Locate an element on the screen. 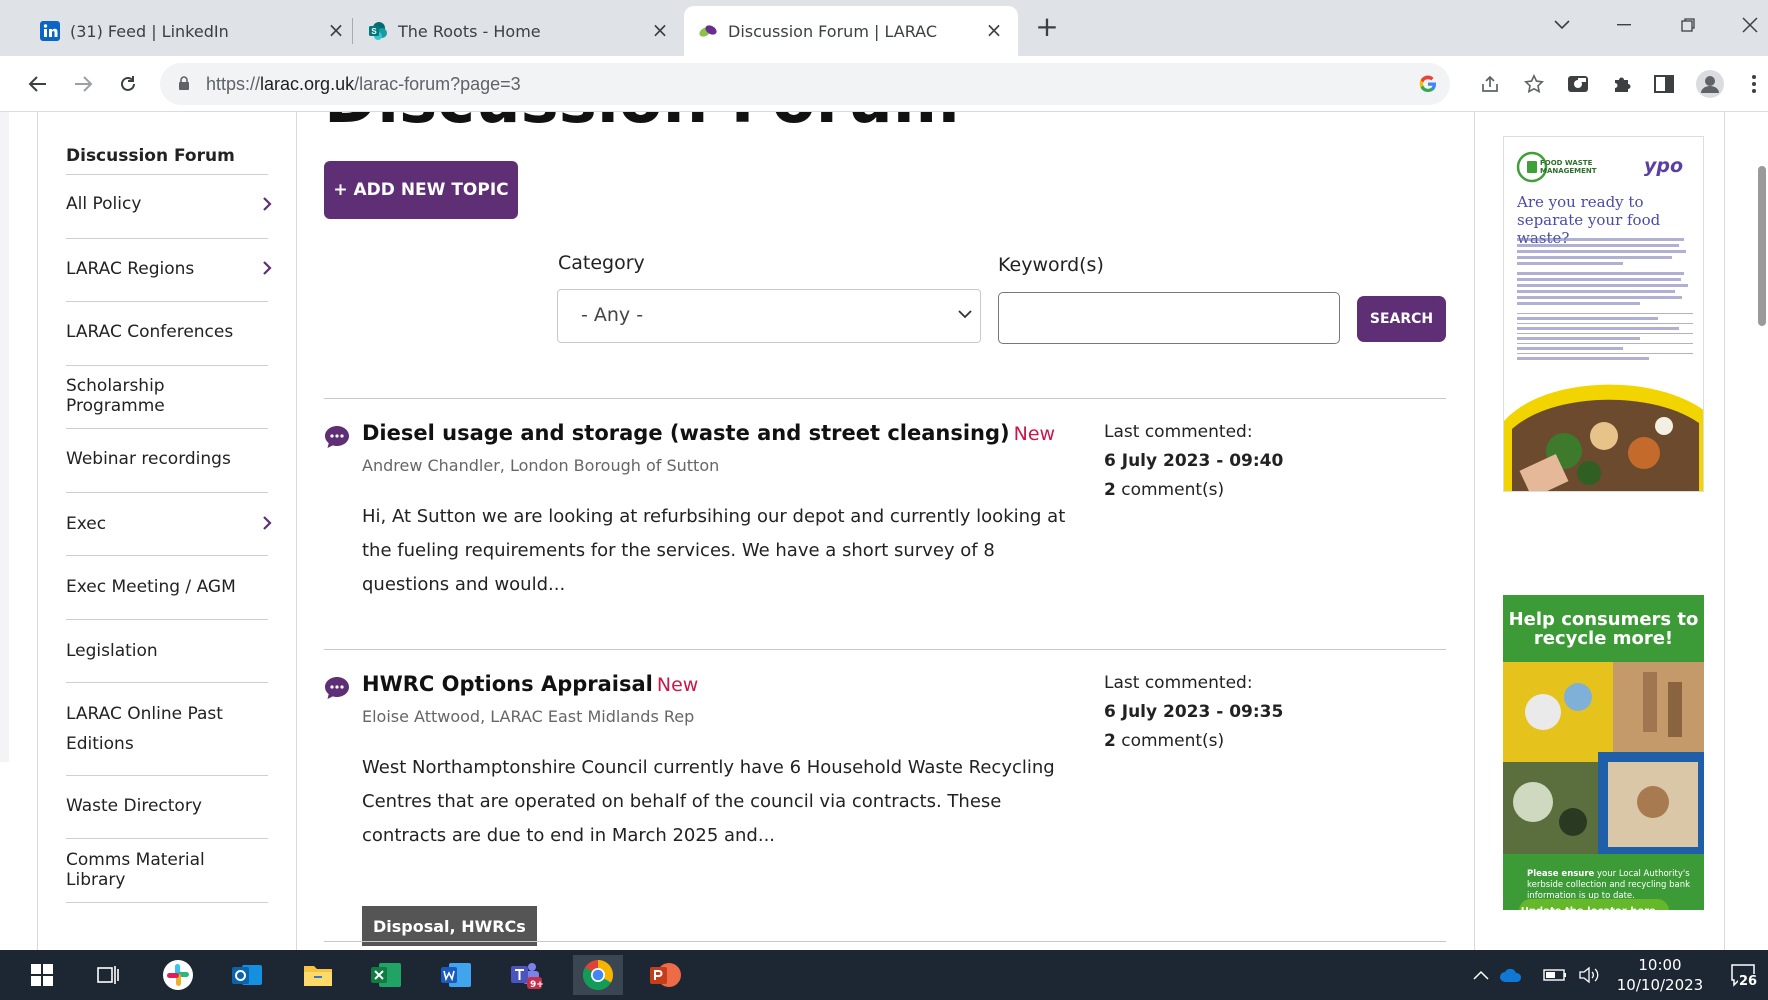 The height and width of the screenshot is (1000, 1768). browser-toolbar: https://larac.org.uk/larac-forum?page=3 is located at coordinates (884, 84).